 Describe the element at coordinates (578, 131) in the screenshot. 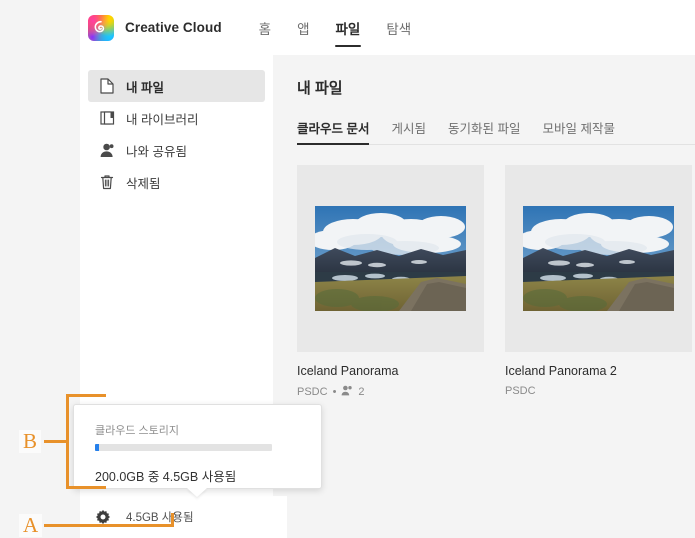

I see `tab-mobile-creations: 모바일 제작물` at that location.